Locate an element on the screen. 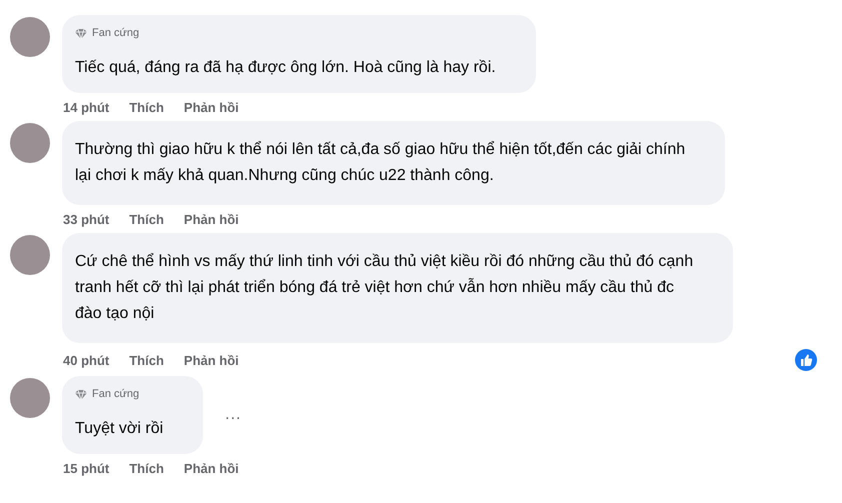  thumbs-up-icon is located at coordinates (806, 360).